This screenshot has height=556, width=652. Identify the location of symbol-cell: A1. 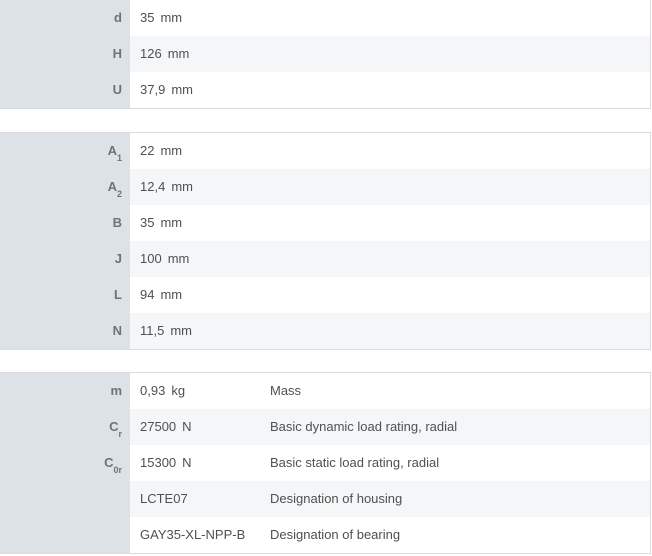
(65, 151).